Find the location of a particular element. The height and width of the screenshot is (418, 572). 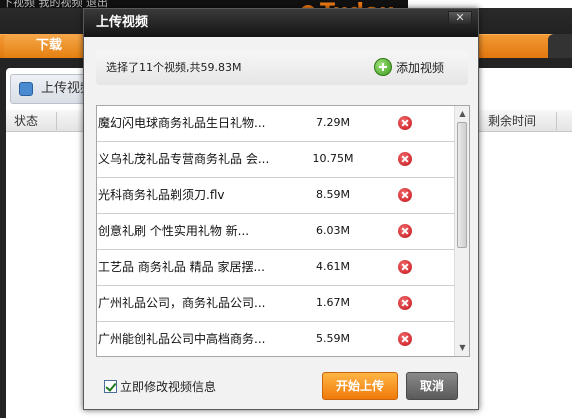

plus-icon is located at coordinates (383, 67).